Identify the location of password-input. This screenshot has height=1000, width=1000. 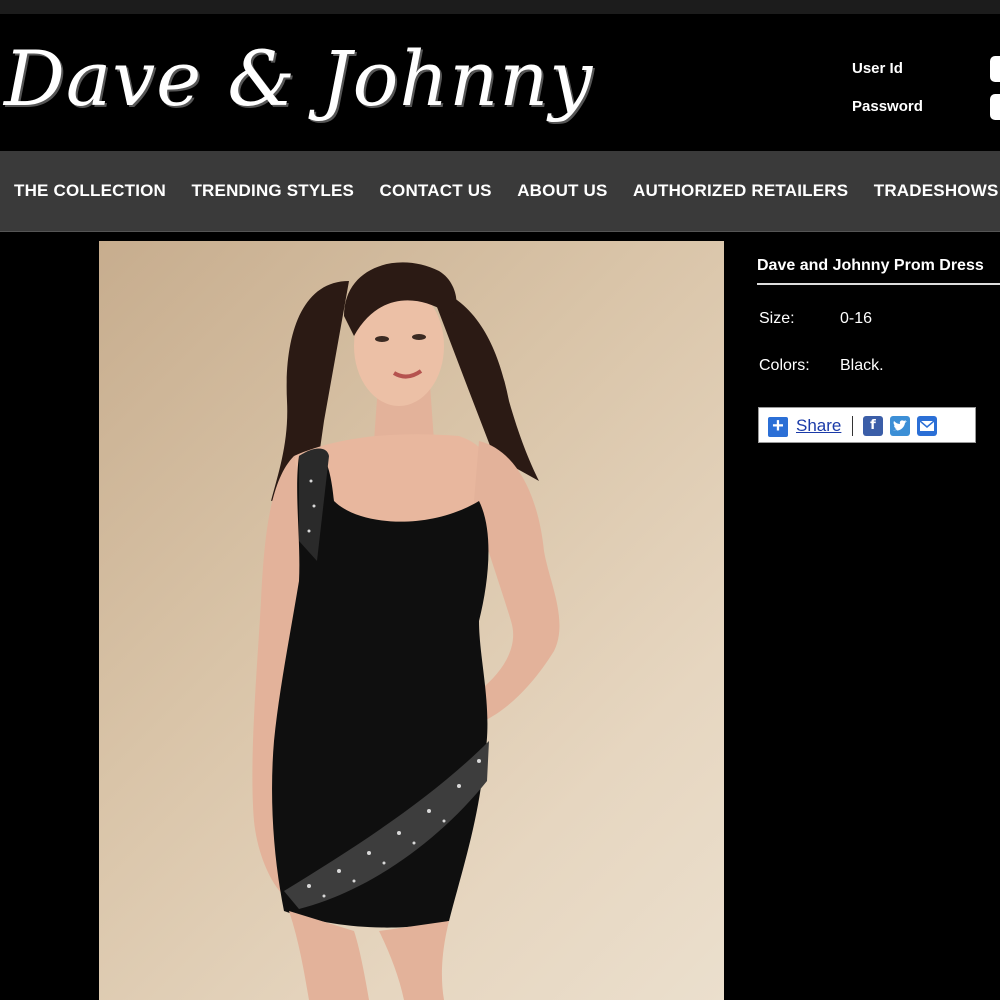
(995, 107).